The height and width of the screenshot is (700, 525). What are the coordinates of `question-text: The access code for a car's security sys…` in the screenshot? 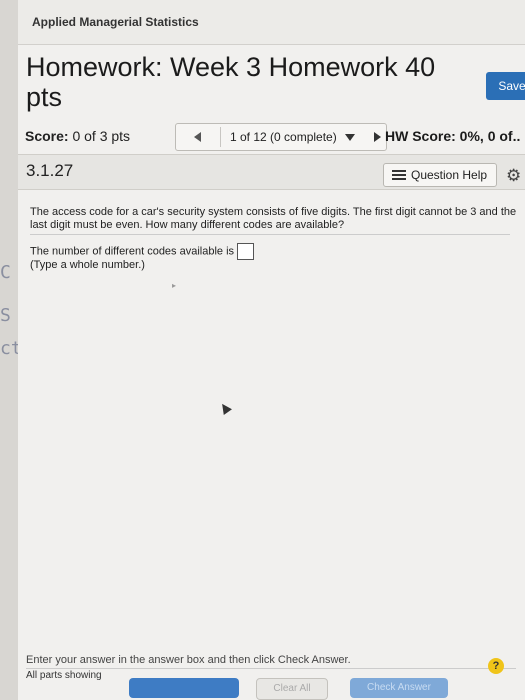 It's located at (273, 218).